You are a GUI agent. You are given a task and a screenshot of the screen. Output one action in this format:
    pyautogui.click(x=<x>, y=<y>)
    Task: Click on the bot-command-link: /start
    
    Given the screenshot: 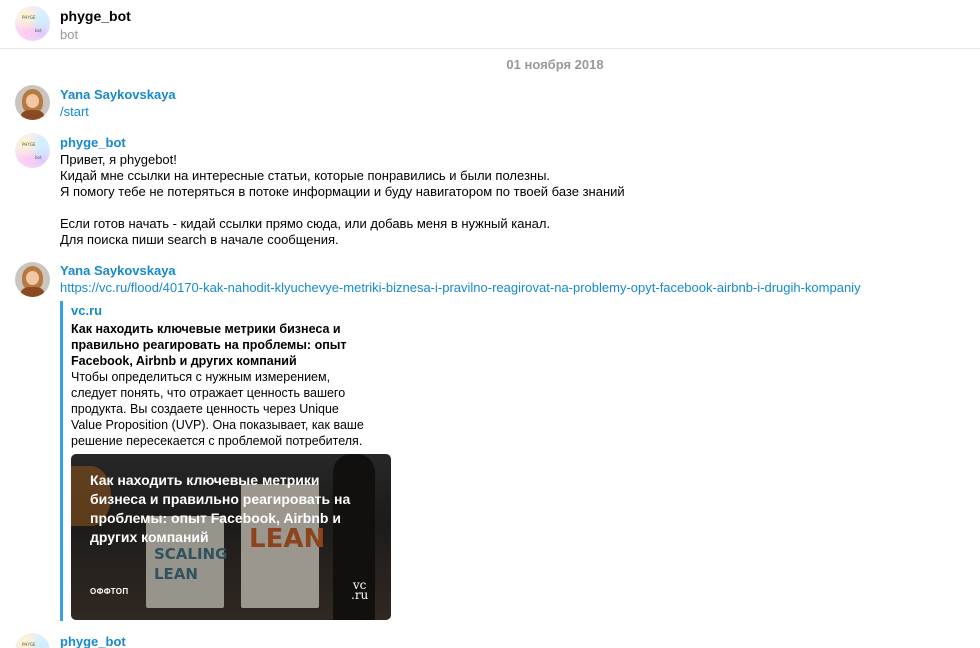 What is the action you would take?
    pyautogui.click(x=74, y=111)
    